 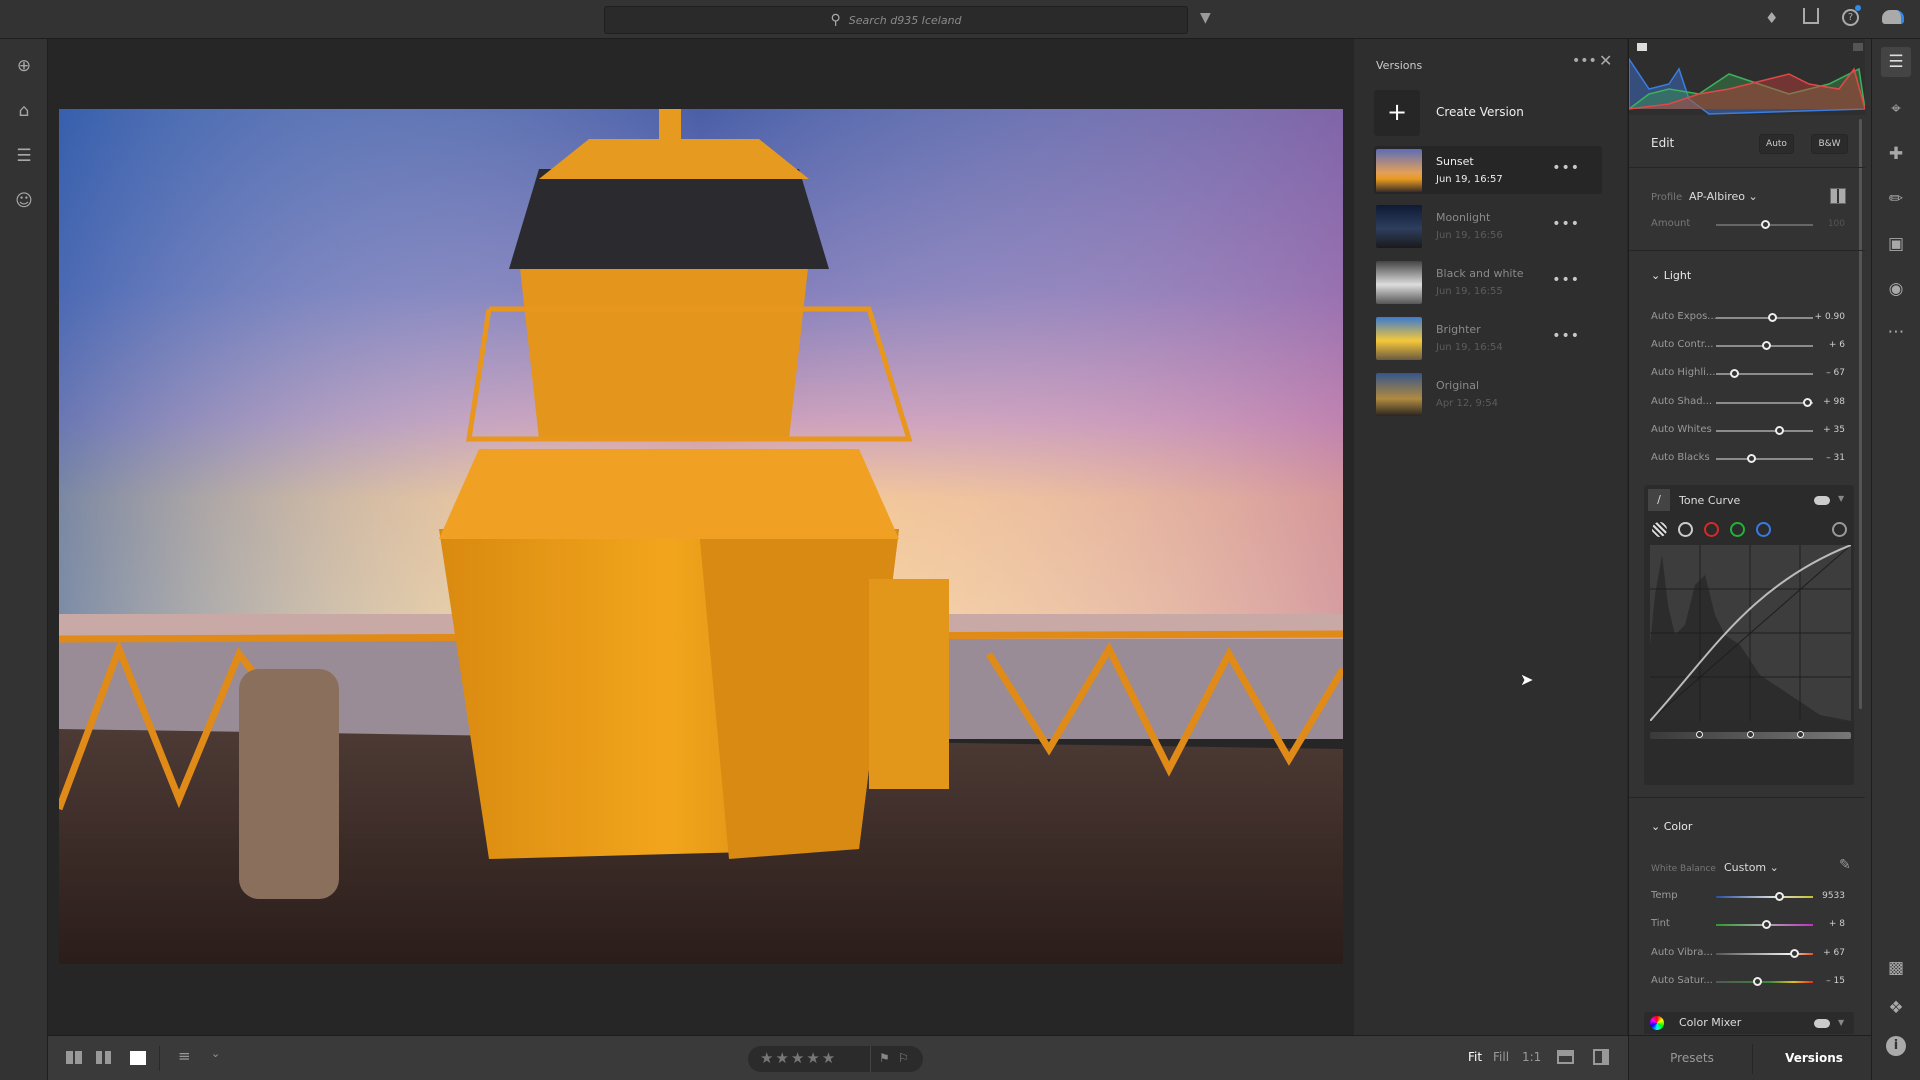 What do you see at coordinates (1896, 289) in the screenshot?
I see `radial-gradient-icon: ◉` at bounding box center [1896, 289].